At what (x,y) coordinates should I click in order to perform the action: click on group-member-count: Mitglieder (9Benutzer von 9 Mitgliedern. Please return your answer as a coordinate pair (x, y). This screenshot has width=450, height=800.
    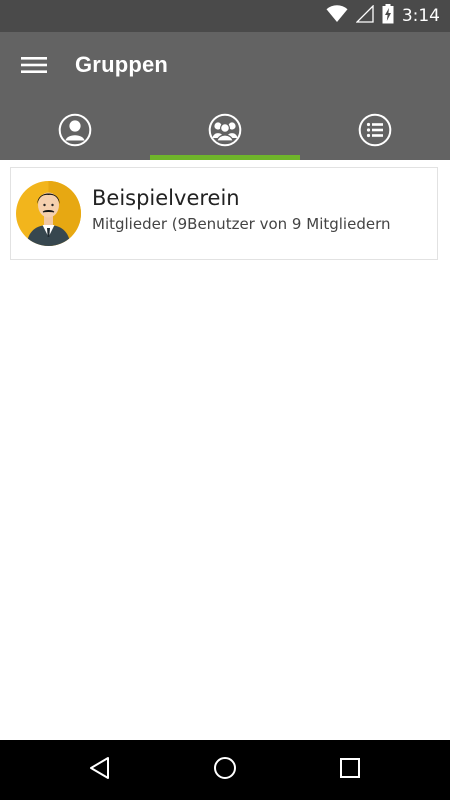
    Looking at the image, I should click on (241, 224).